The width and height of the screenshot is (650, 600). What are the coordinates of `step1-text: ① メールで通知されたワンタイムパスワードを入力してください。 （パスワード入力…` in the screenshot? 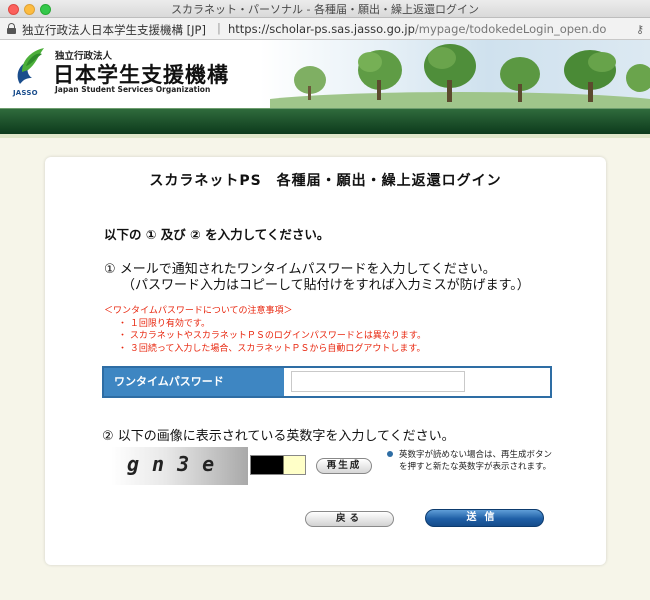 It's located at (317, 278).